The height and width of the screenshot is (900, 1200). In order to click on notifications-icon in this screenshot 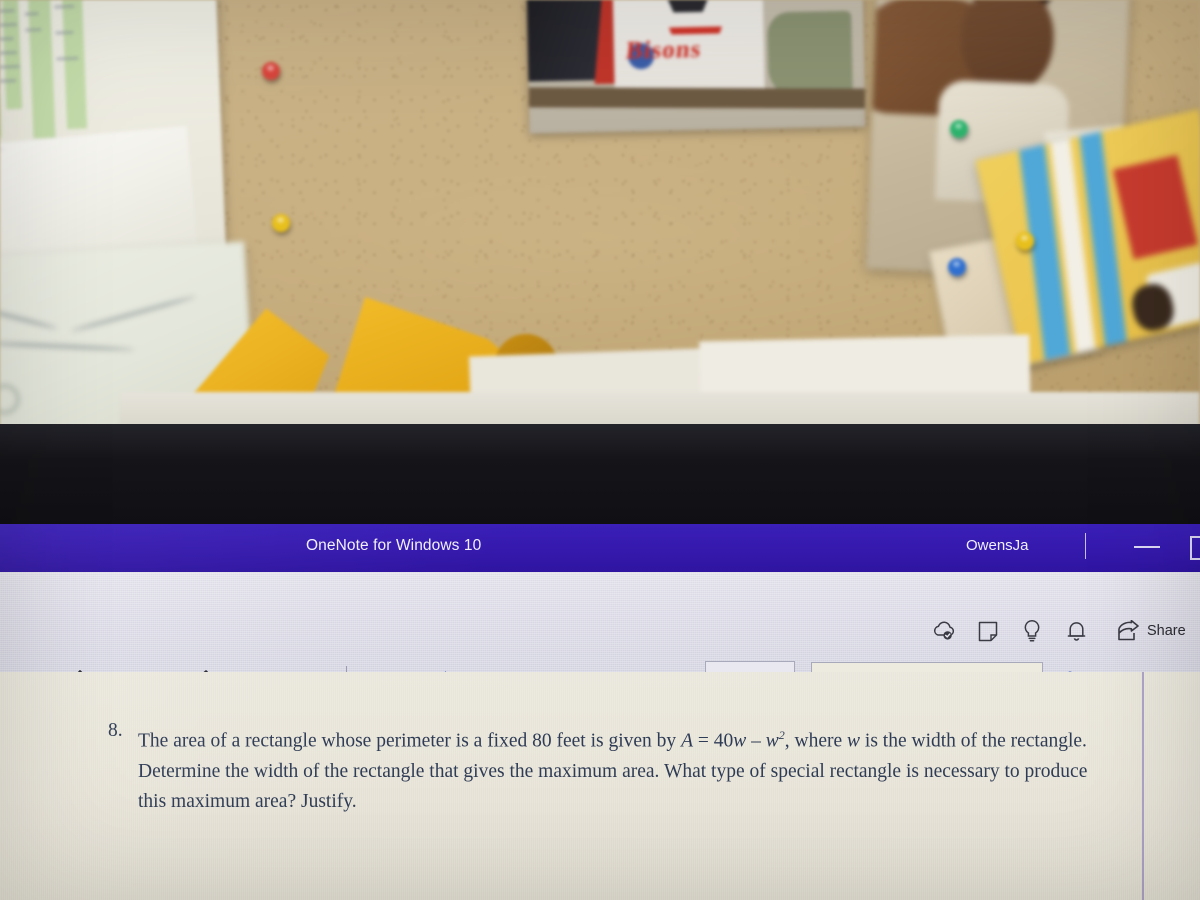, I will do `click(1076, 631)`.